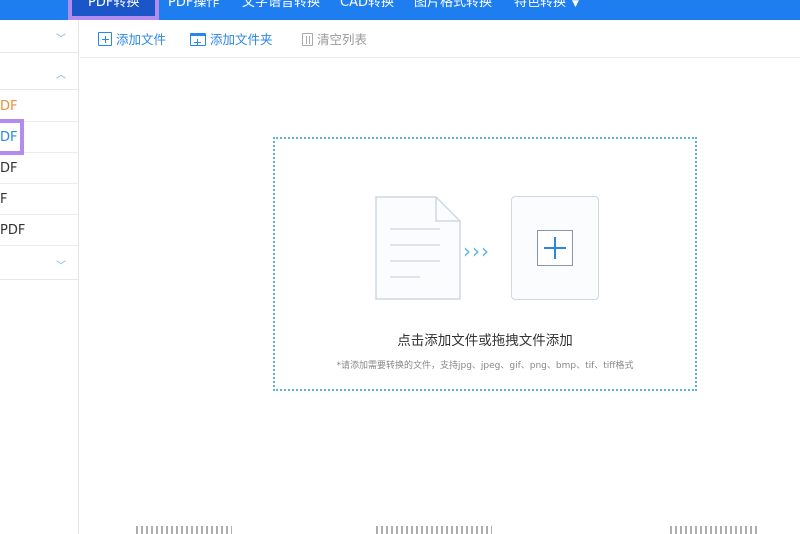 This screenshot has width=800, height=534. What do you see at coordinates (476, 251) in the screenshot?
I see `arrows-right-icon: ›››` at bounding box center [476, 251].